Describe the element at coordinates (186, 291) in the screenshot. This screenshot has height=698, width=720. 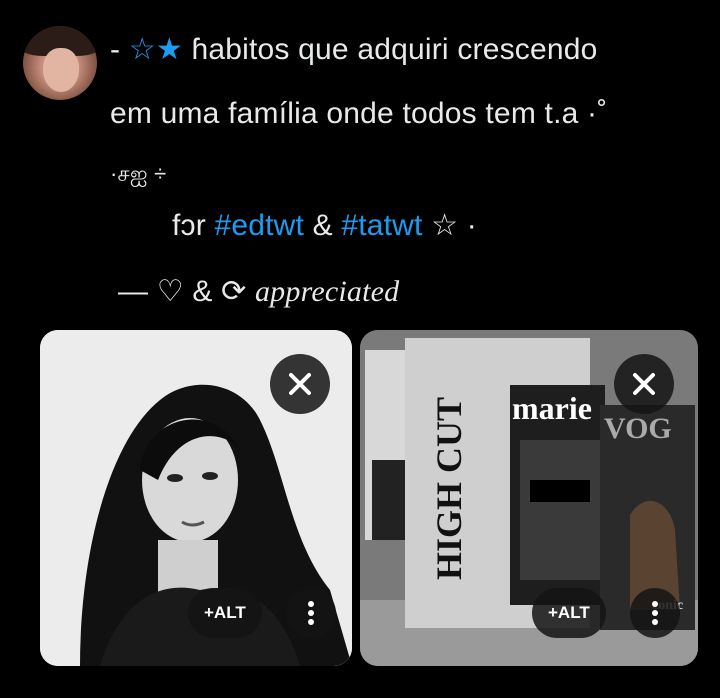
I see `line5-prefix: — ♡ & ⟳` at that location.